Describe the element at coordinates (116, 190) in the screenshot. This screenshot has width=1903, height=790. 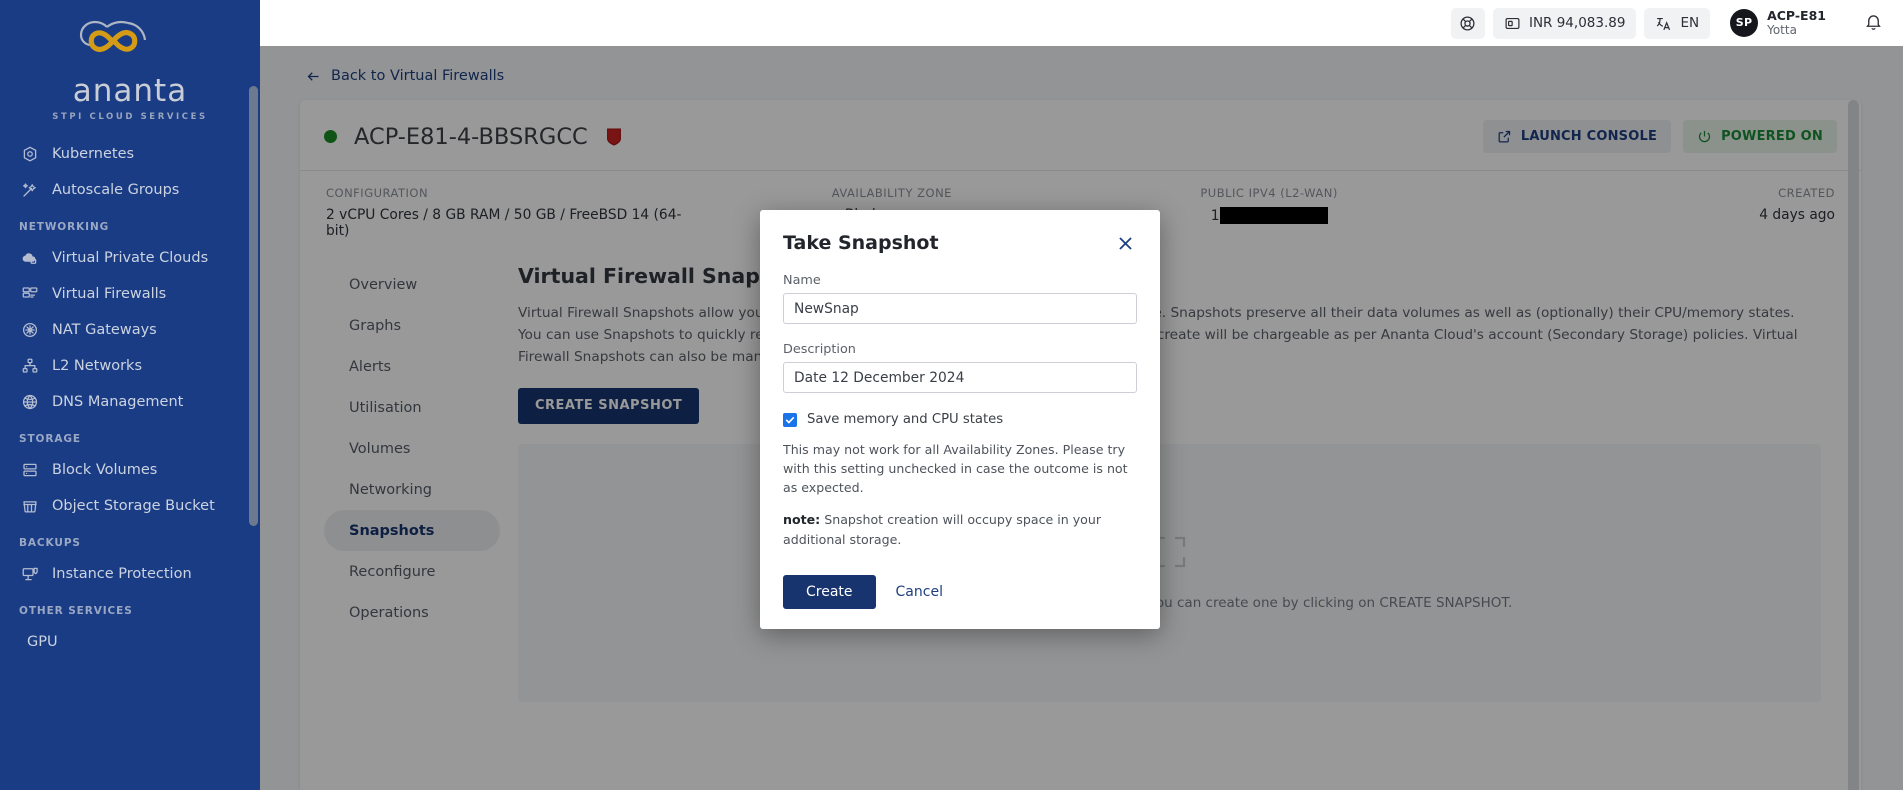
I see `sidebar-item-label: Autoscale Groups` at that location.